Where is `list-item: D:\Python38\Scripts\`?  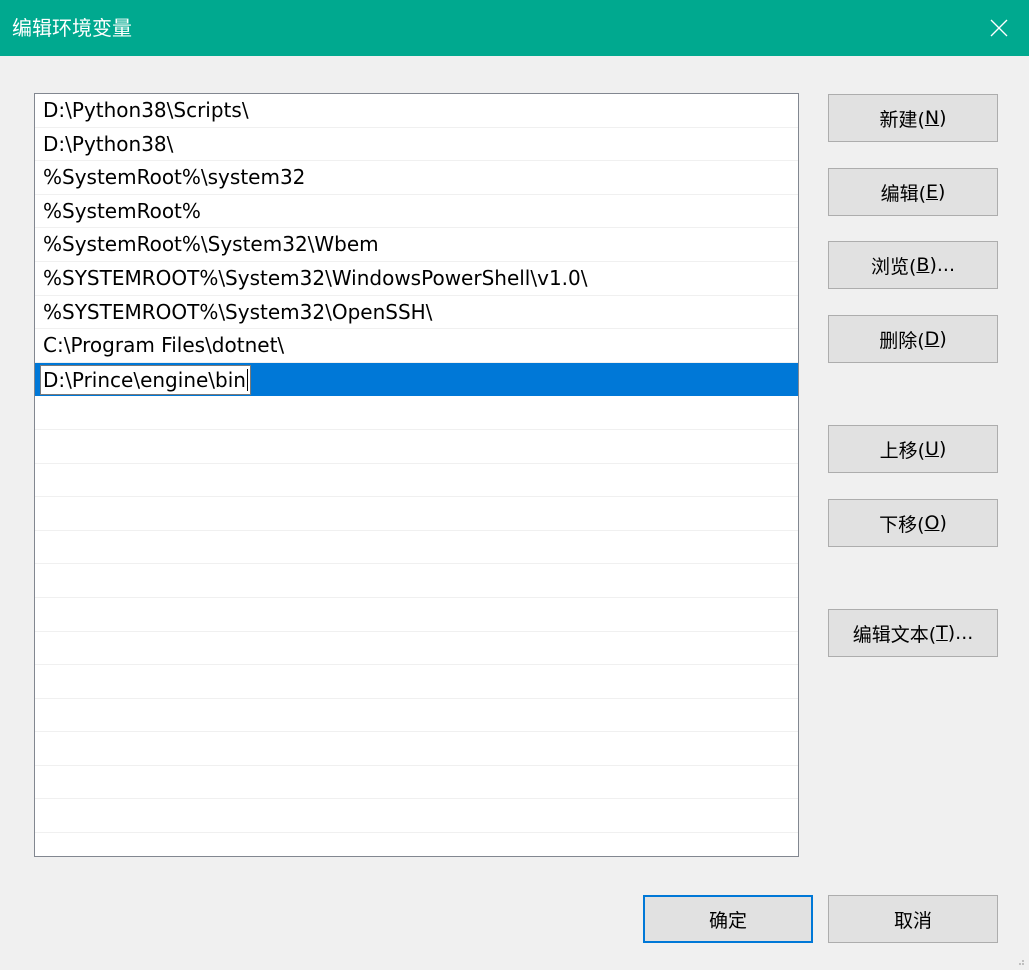
list-item: D:\Python38\Scripts\ is located at coordinates (416, 111).